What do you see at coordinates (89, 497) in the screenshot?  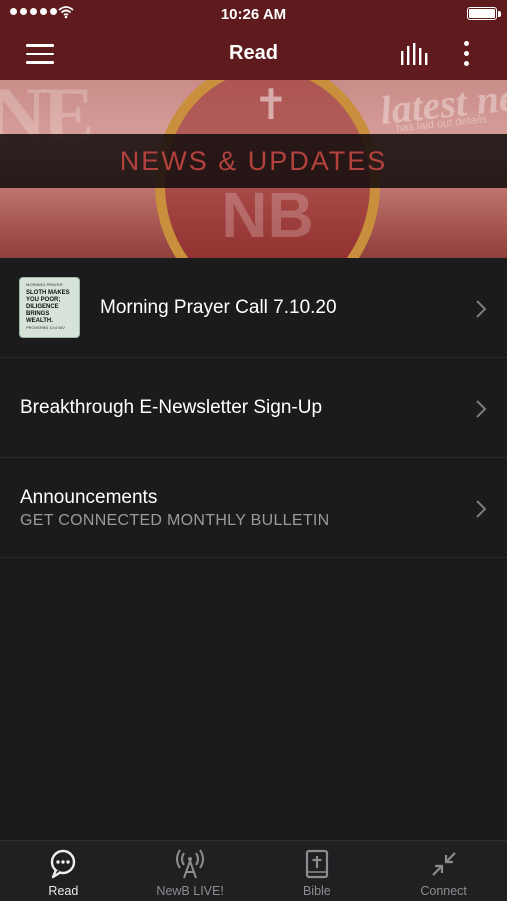 I see `list-item-title: Announcements` at bounding box center [89, 497].